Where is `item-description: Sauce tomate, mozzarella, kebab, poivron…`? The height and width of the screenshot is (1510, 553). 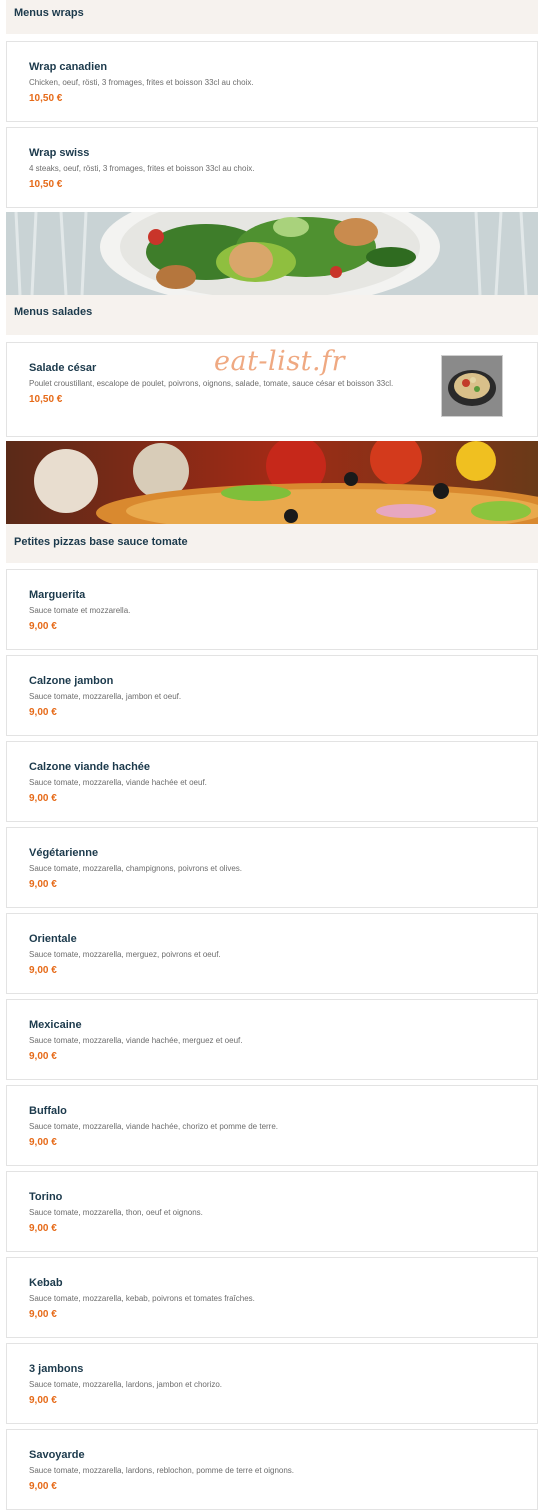
item-description: Sauce tomate, mozzarella, kebab, poivron… is located at coordinates (142, 1298).